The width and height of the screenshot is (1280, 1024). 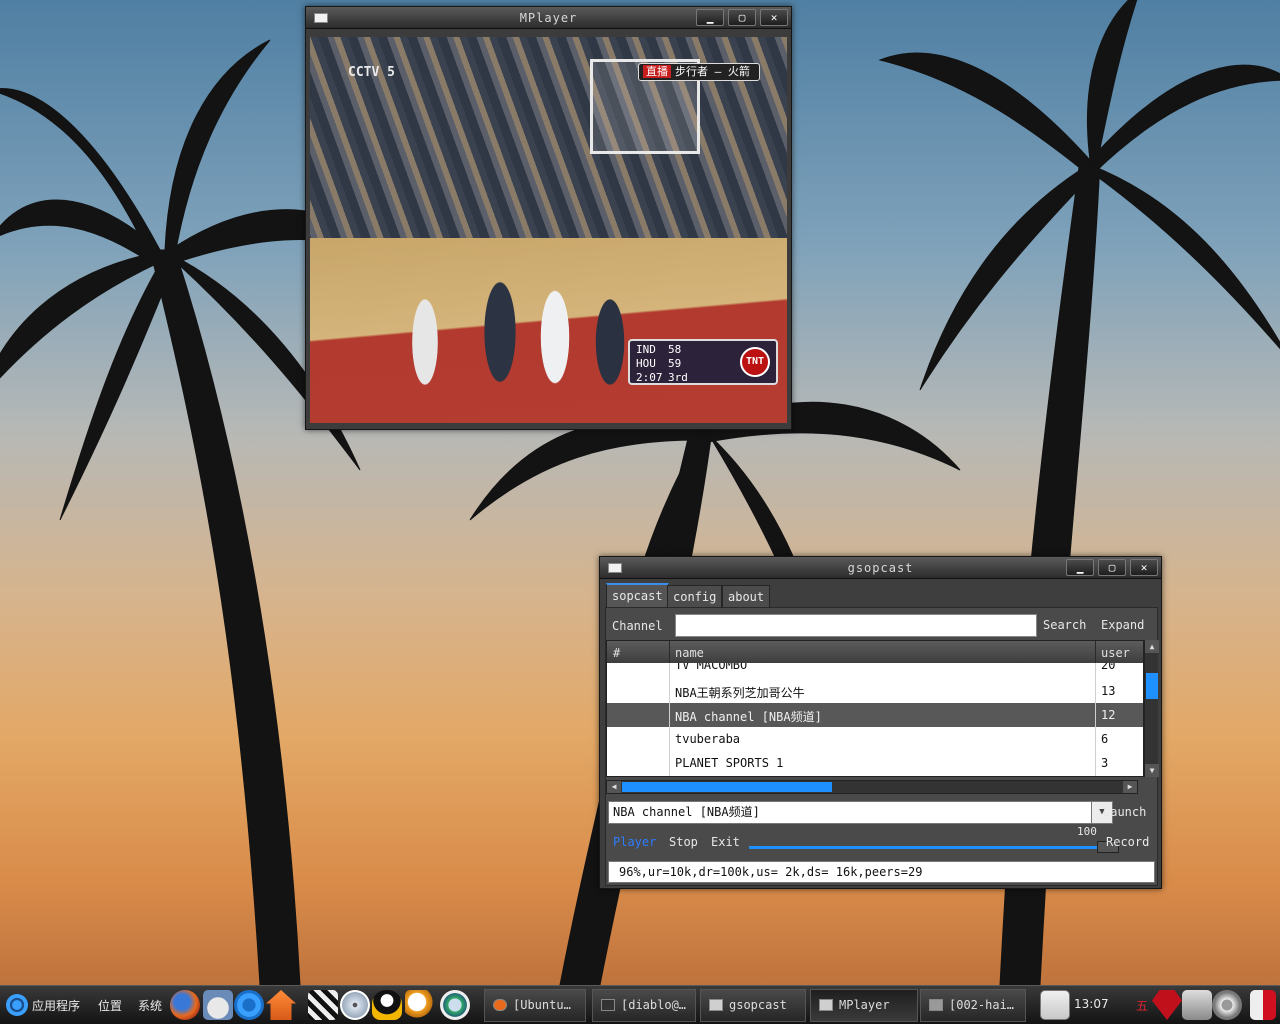 I want to click on score-value: 59, so click(x=675, y=363).